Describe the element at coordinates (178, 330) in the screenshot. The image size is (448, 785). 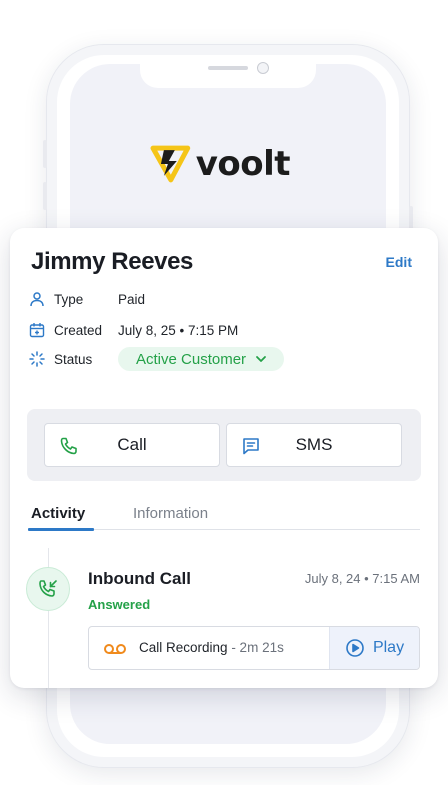
I see `field-created-value: July 8, 25 • 7:15 PM` at that location.